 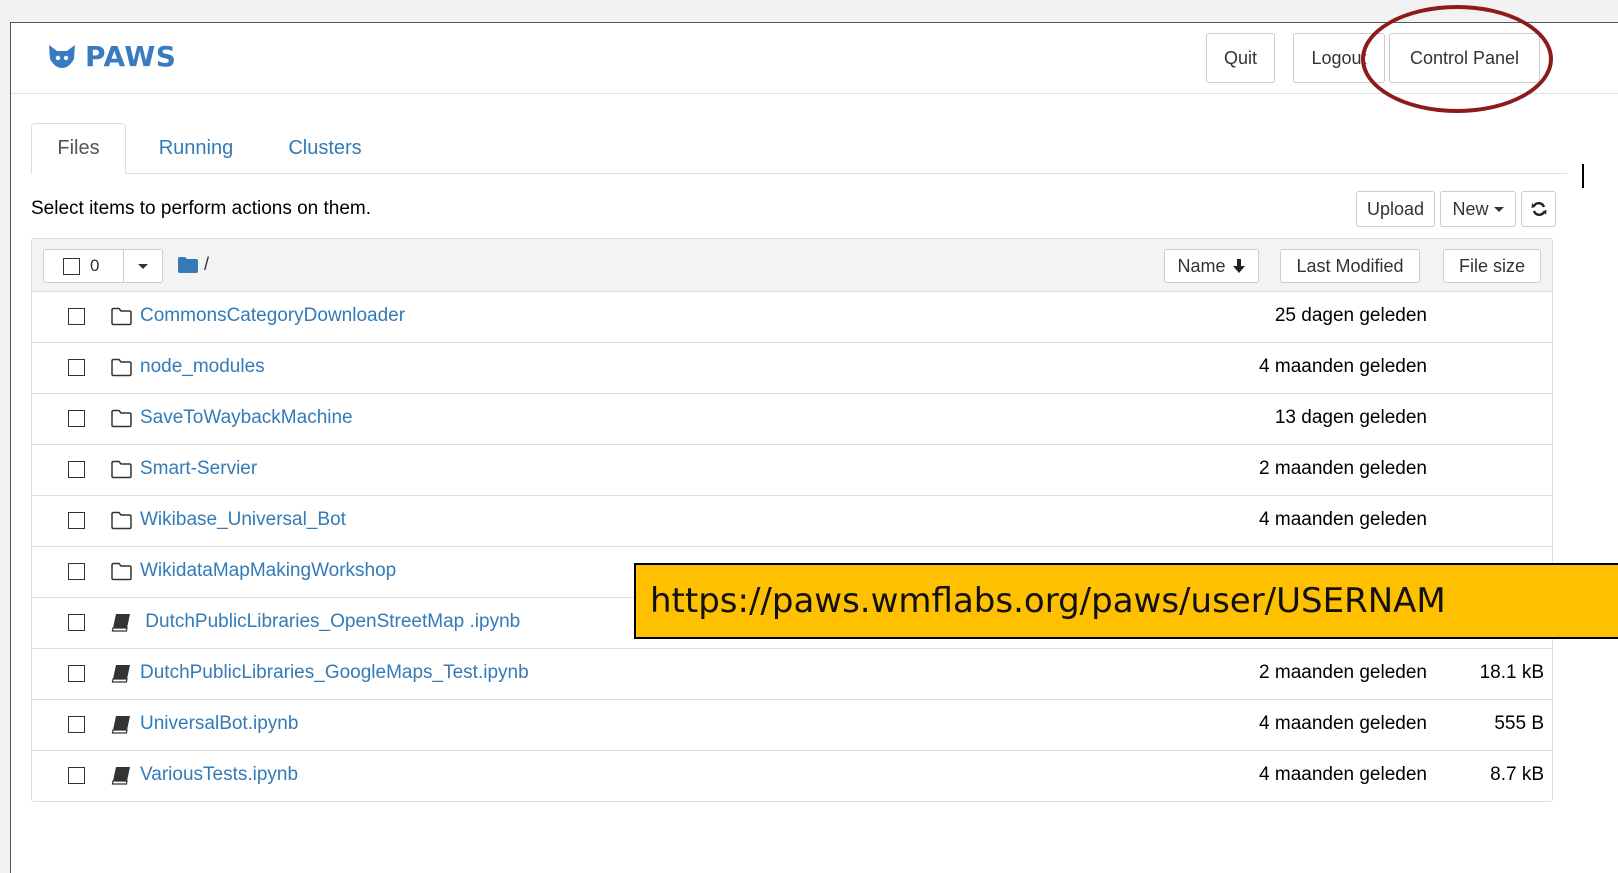 What do you see at coordinates (1339, 58) in the screenshot?
I see `logout-button: Logout` at bounding box center [1339, 58].